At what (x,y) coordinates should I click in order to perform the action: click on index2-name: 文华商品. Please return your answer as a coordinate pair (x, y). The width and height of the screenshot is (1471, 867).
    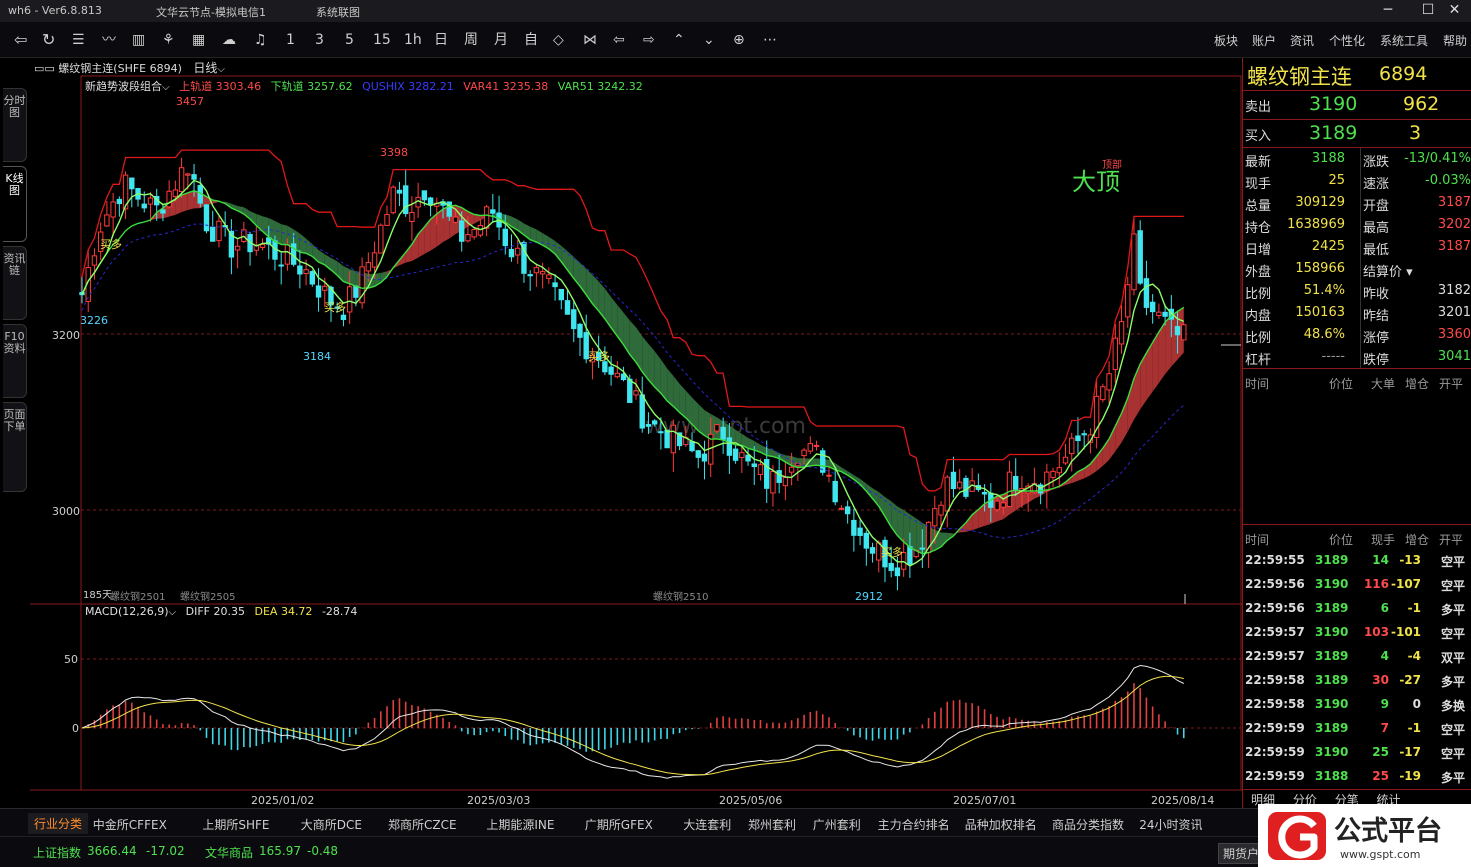
    Looking at the image, I should click on (229, 852).